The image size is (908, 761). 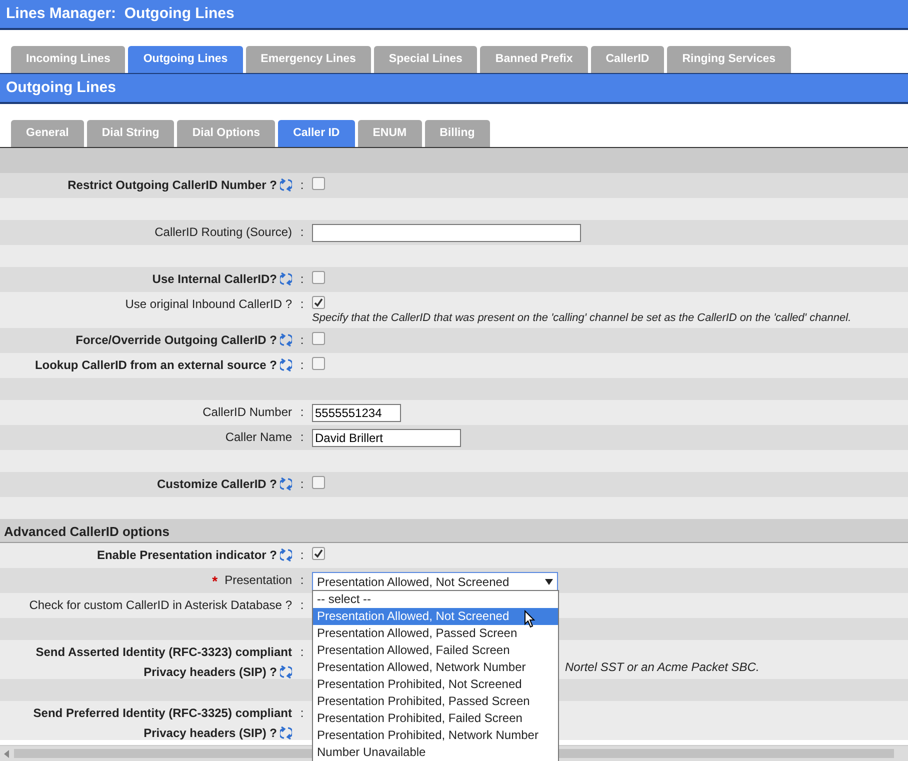 What do you see at coordinates (186, 555) in the screenshot?
I see `field-label: Enable Presentation indicator ?` at bounding box center [186, 555].